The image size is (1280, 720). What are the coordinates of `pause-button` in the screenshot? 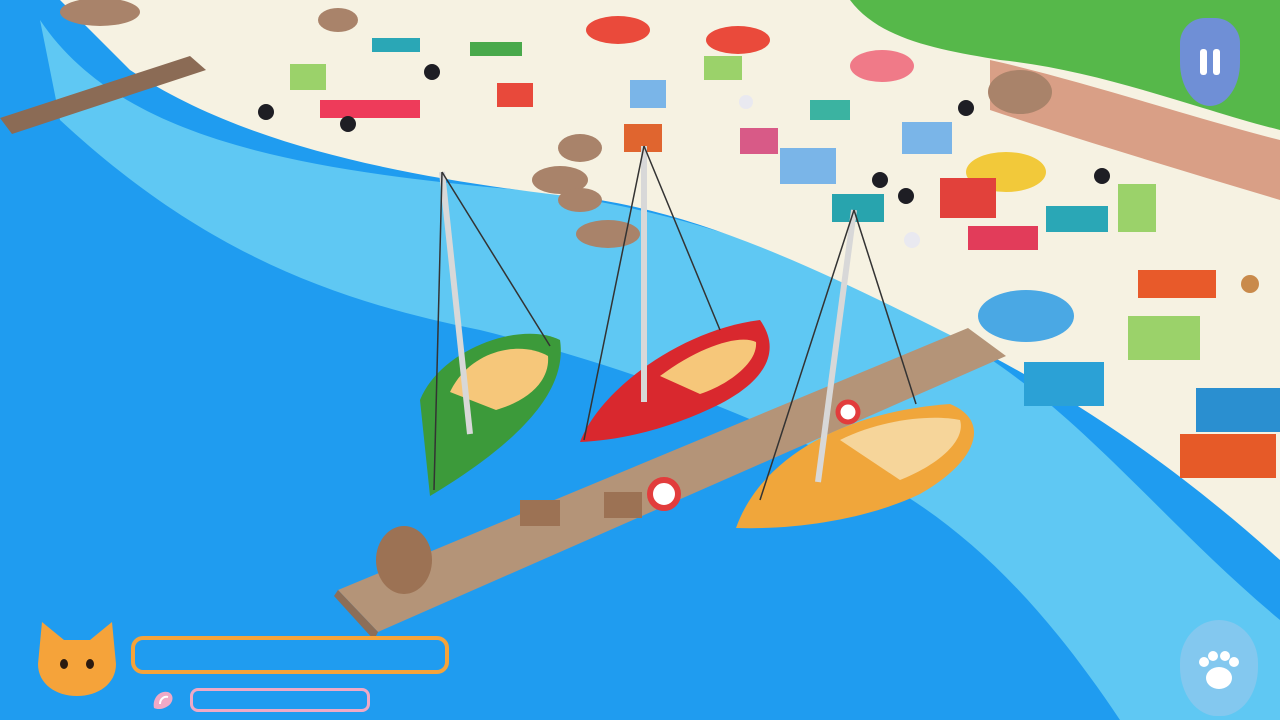 It's located at (1210, 62).